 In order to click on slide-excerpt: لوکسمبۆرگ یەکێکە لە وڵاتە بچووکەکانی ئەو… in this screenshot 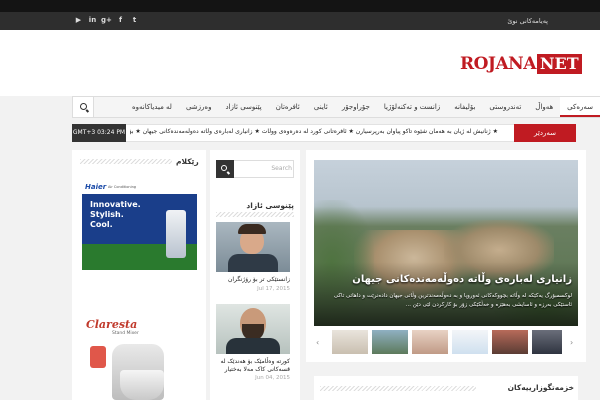, I will do `click(452, 300)`.